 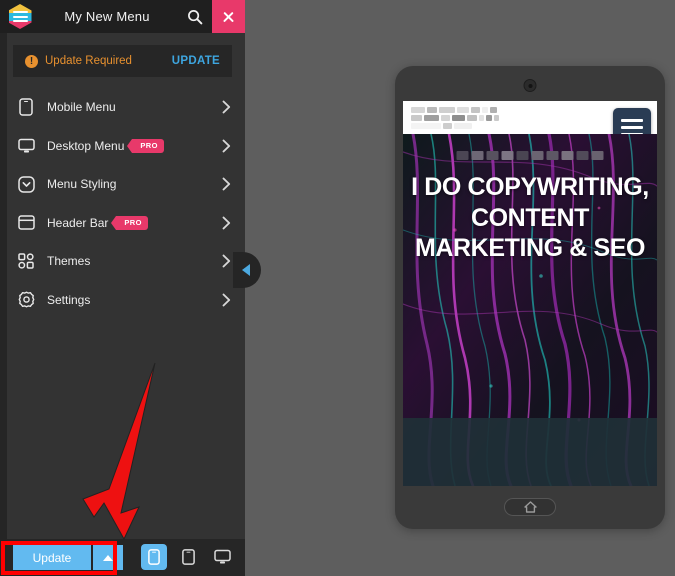 I want to click on update-button-group: Update, so click(x=68, y=557).